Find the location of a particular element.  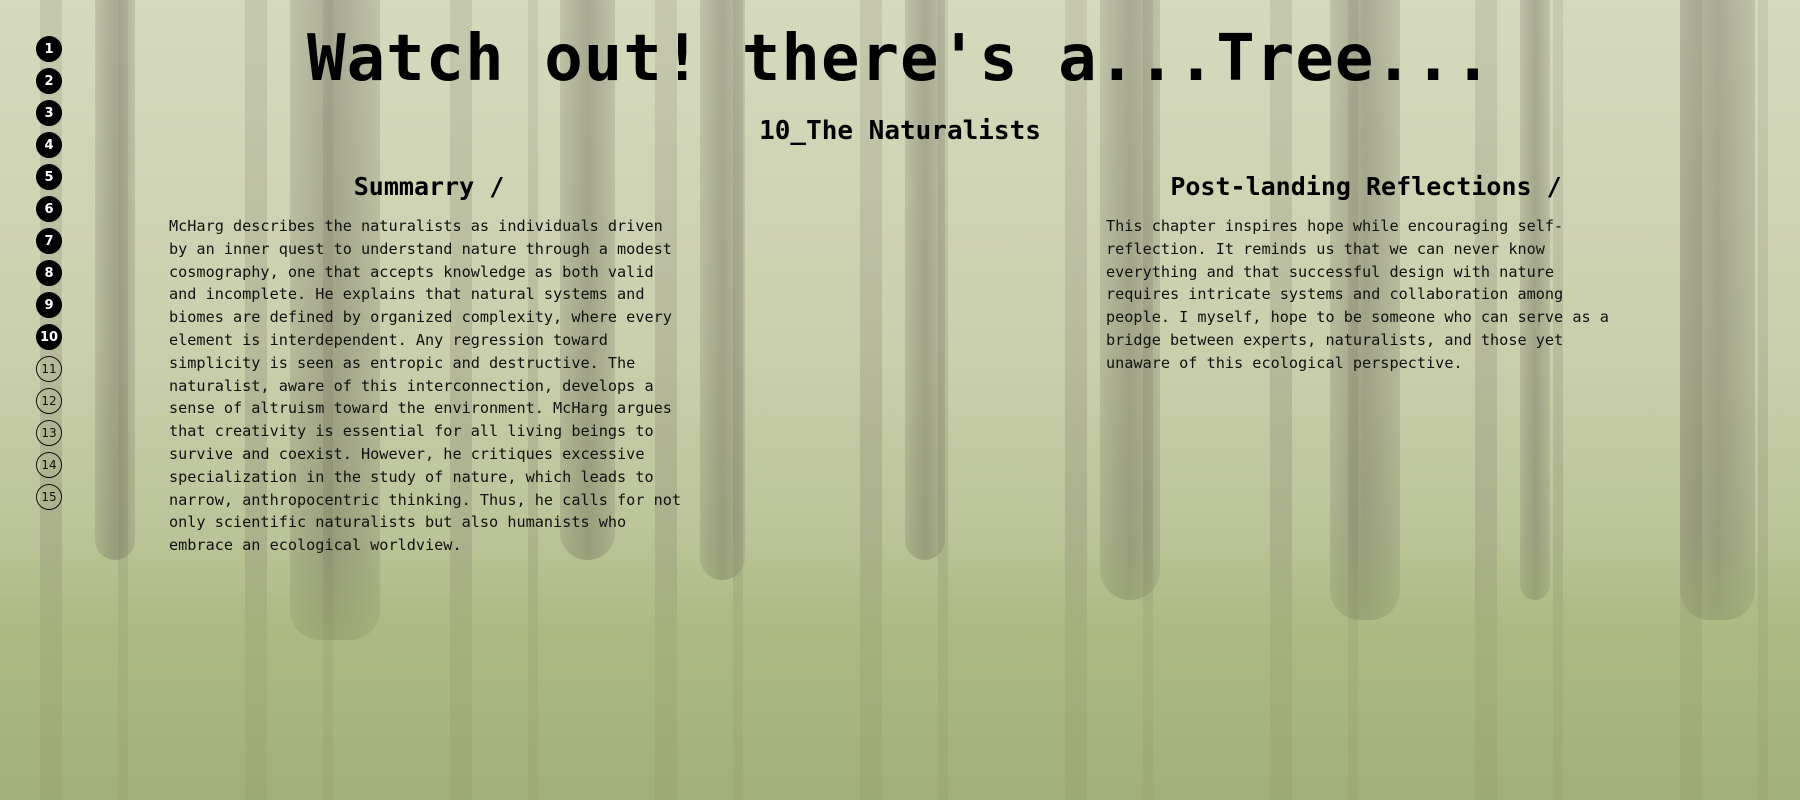

reflections-heading: Post-landing Reflections / is located at coordinates (1366, 186).